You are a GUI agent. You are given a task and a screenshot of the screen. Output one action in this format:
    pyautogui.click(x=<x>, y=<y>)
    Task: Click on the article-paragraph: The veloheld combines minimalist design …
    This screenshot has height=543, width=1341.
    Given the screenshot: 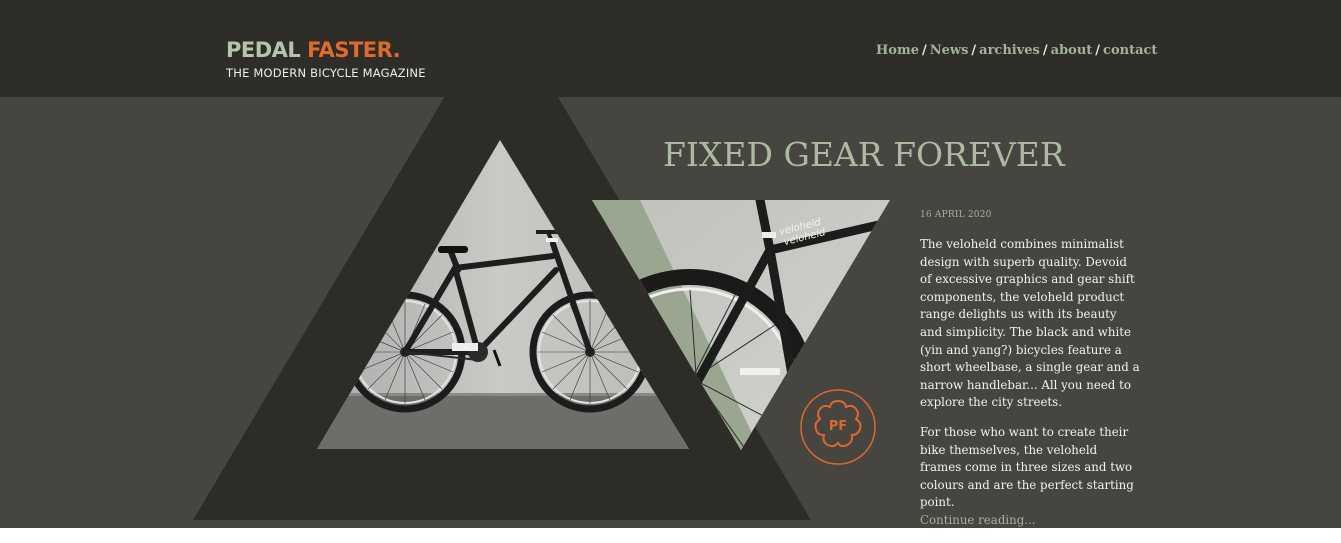 What is the action you would take?
    pyautogui.click(x=1030, y=323)
    